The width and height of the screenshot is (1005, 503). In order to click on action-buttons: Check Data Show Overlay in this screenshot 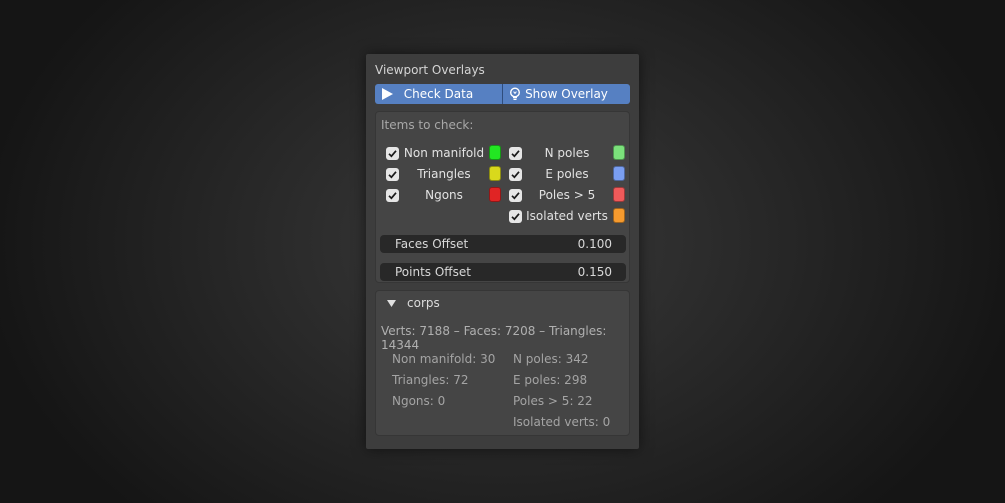, I will do `click(502, 94)`.